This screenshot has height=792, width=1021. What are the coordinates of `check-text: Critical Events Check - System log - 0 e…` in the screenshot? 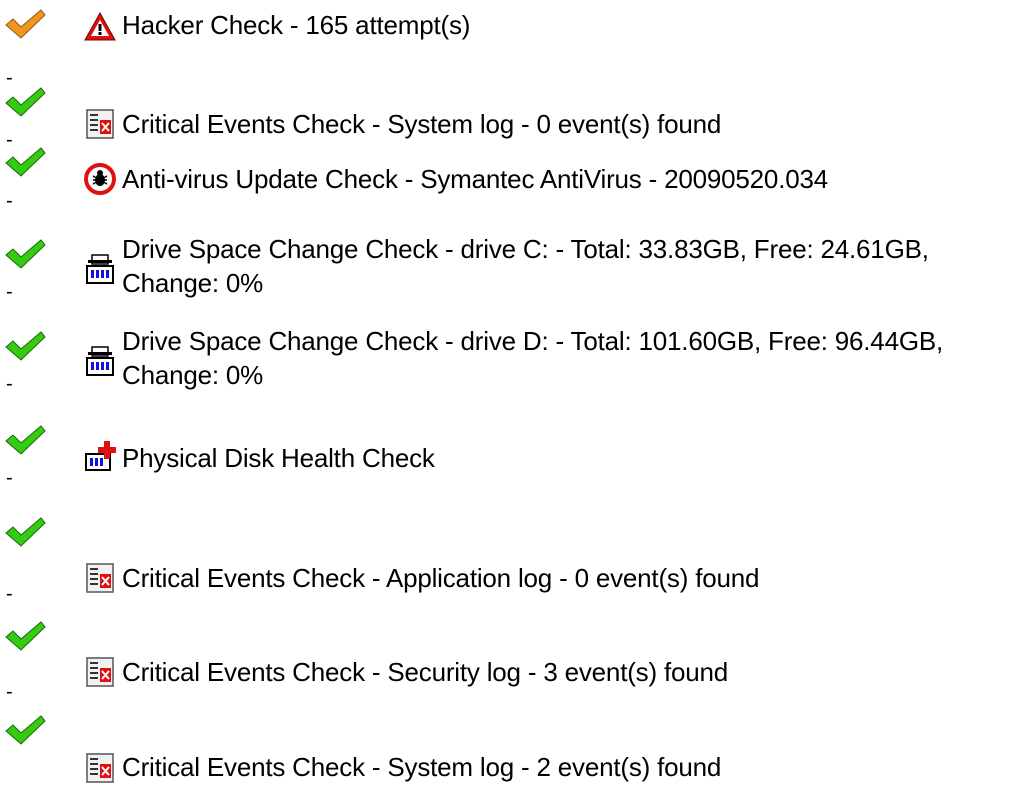 It's located at (422, 124).